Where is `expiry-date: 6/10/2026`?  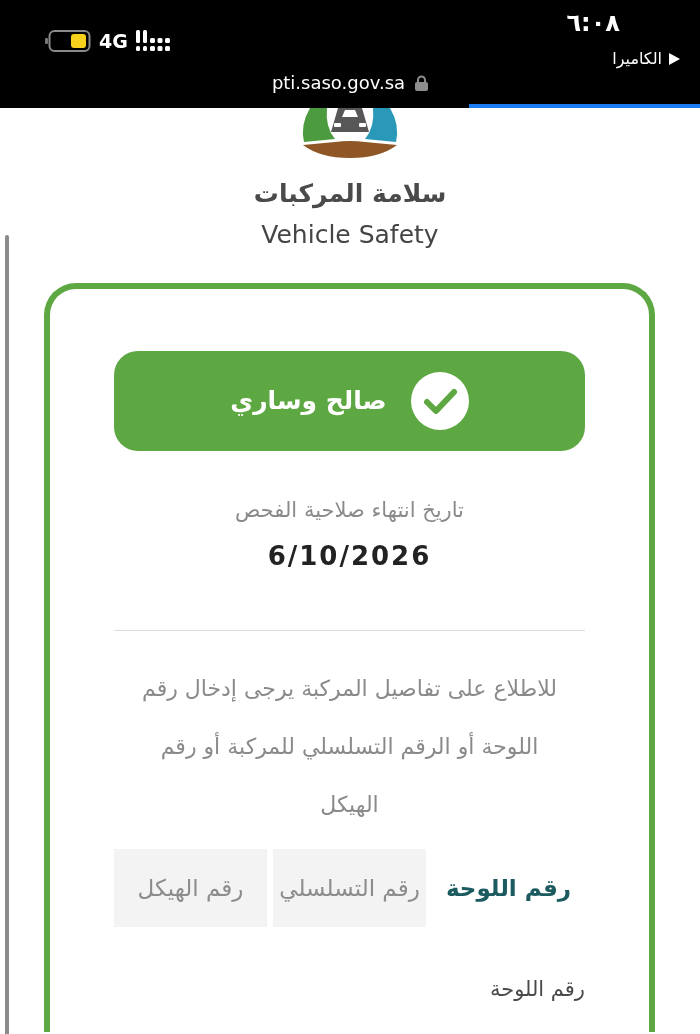 expiry-date: 6/10/2026 is located at coordinates (349, 556).